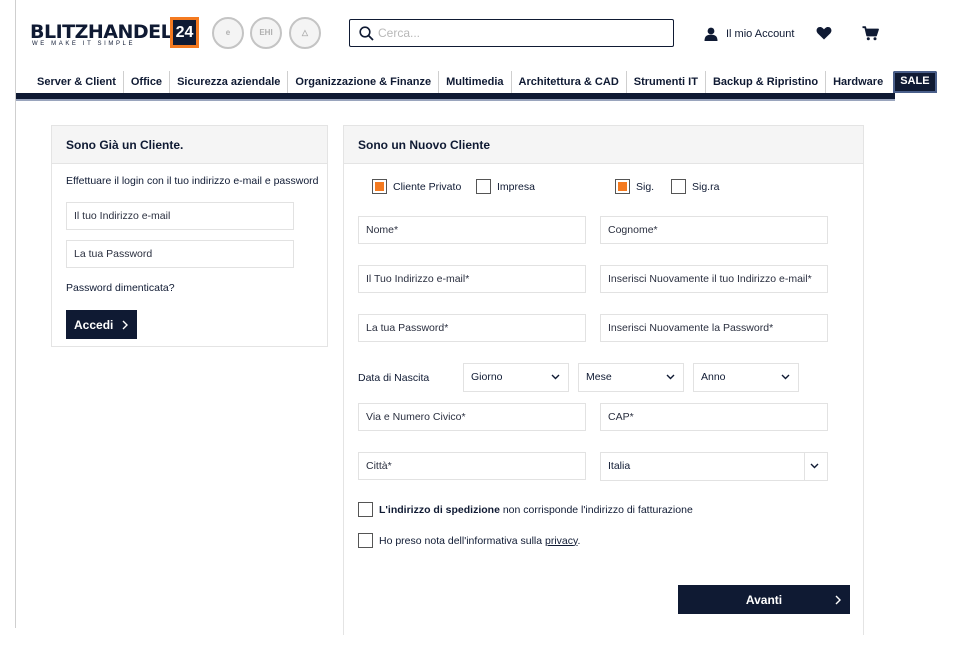 The height and width of the screenshot is (658, 973). Describe the element at coordinates (666, 82) in the screenshot. I see `nav-item-strumenti-it: Strumenti IT` at that location.